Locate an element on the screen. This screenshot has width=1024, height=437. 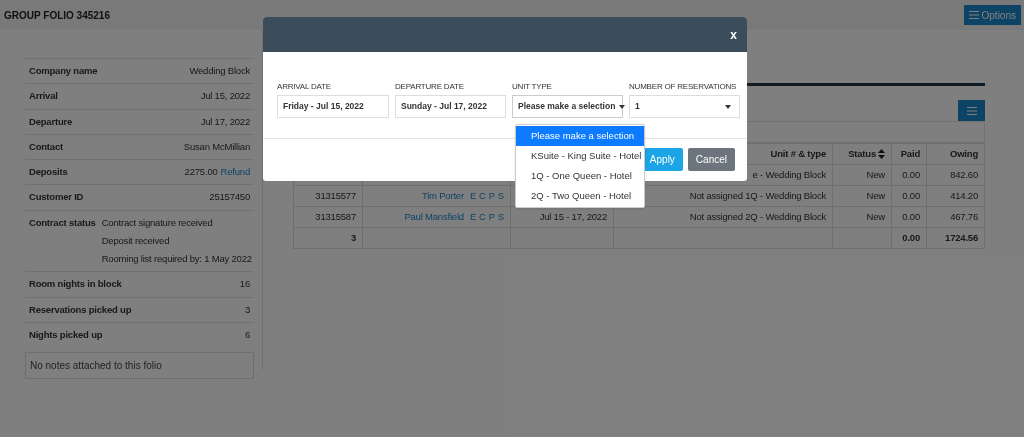
page-title: GROUP FOLIO 345216 is located at coordinates (57, 15).